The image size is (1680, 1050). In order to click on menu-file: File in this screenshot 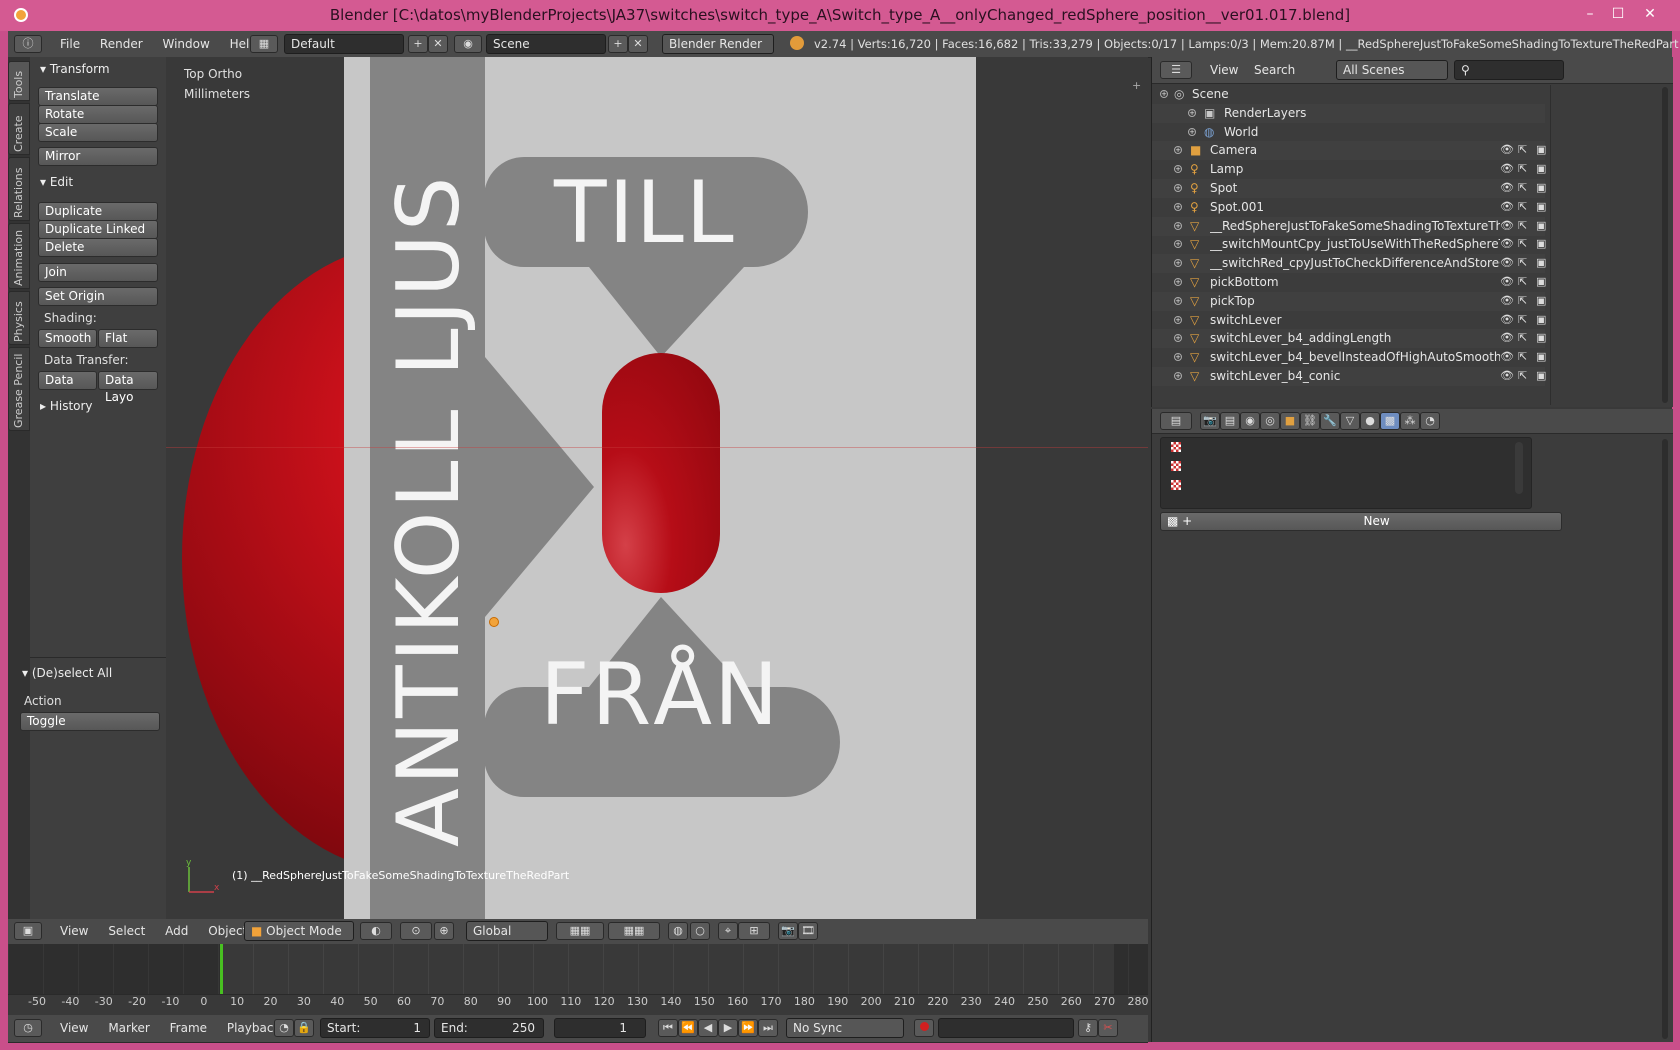, I will do `click(70, 44)`.